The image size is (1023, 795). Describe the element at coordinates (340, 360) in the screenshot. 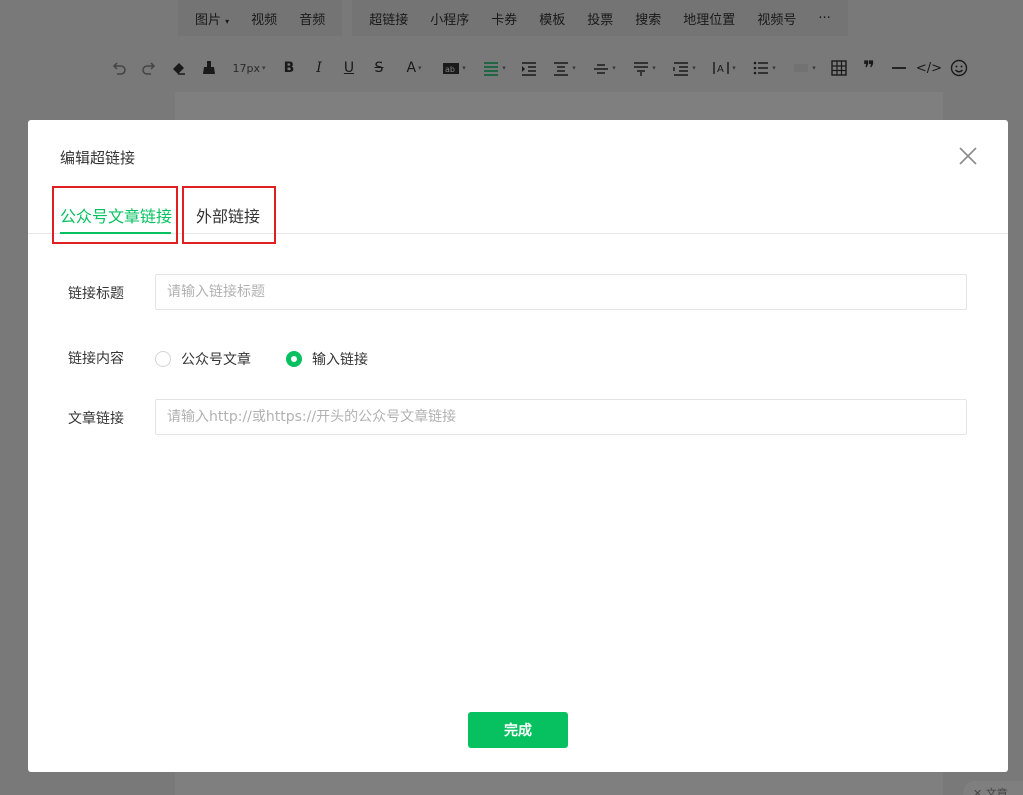

I see `radio-input-link-label: 输入链接` at that location.